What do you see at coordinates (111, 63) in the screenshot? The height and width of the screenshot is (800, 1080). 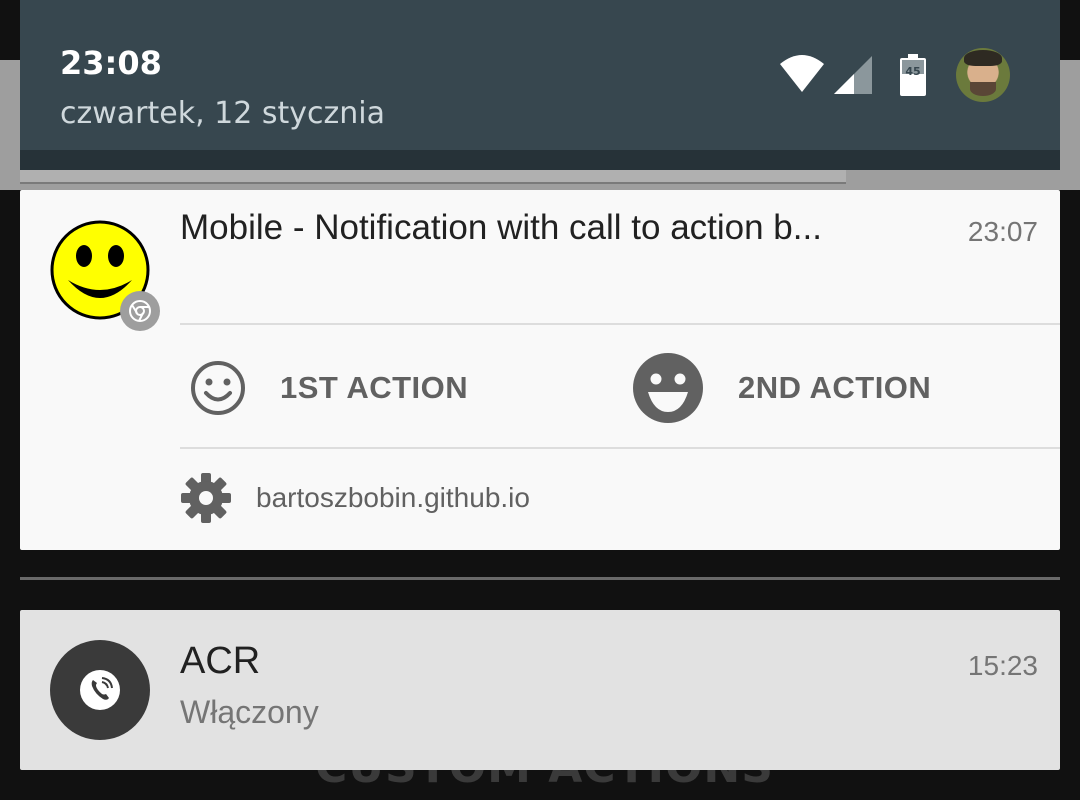 I see `status-clock: 23:08` at bounding box center [111, 63].